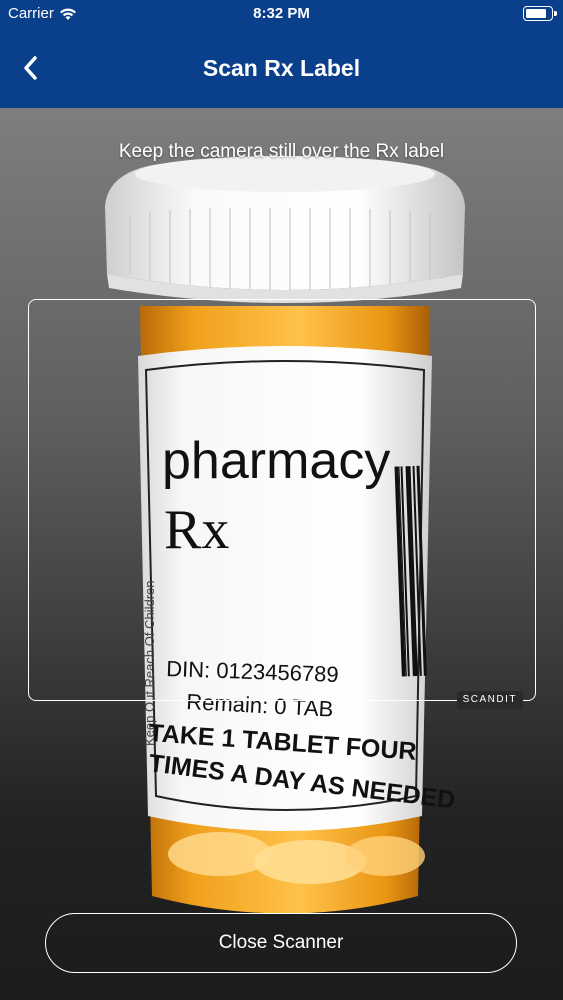 The width and height of the screenshot is (563, 1000). I want to click on status-time: 8:32 PM, so click(281, 13).